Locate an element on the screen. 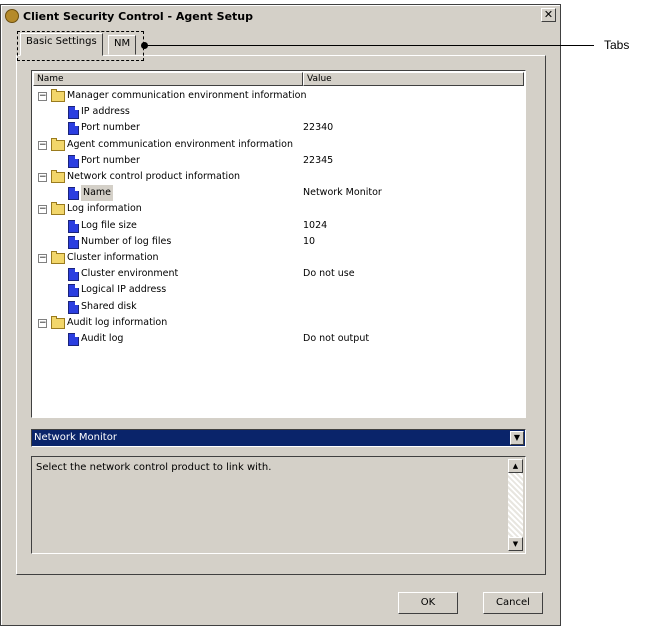 This screenshot has width=658, height=632. chevron-down-icon: ▼ is located at coordinates (517, 438).